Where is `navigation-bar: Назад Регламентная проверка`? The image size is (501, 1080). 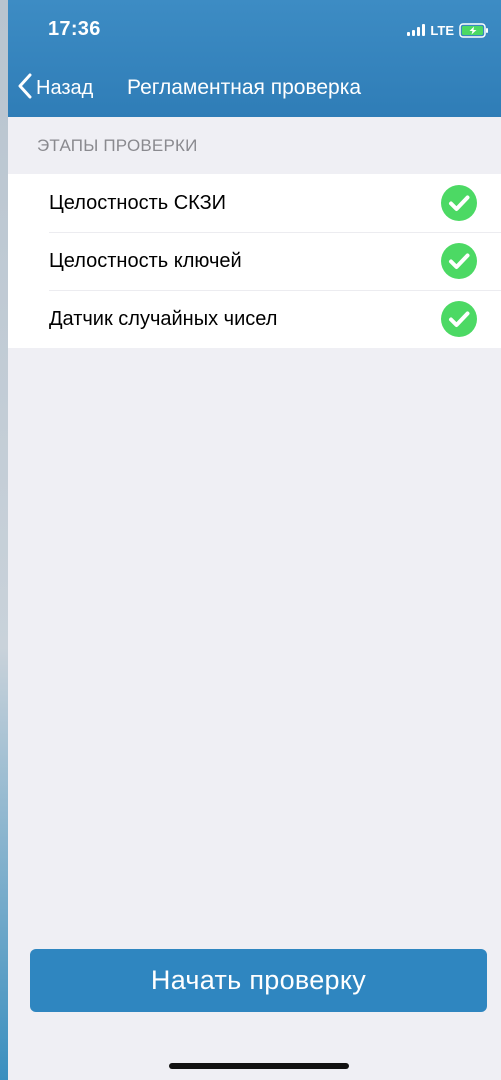
navigation-bar: Назад Регламентная проверка is located at coordinates (254, 88).